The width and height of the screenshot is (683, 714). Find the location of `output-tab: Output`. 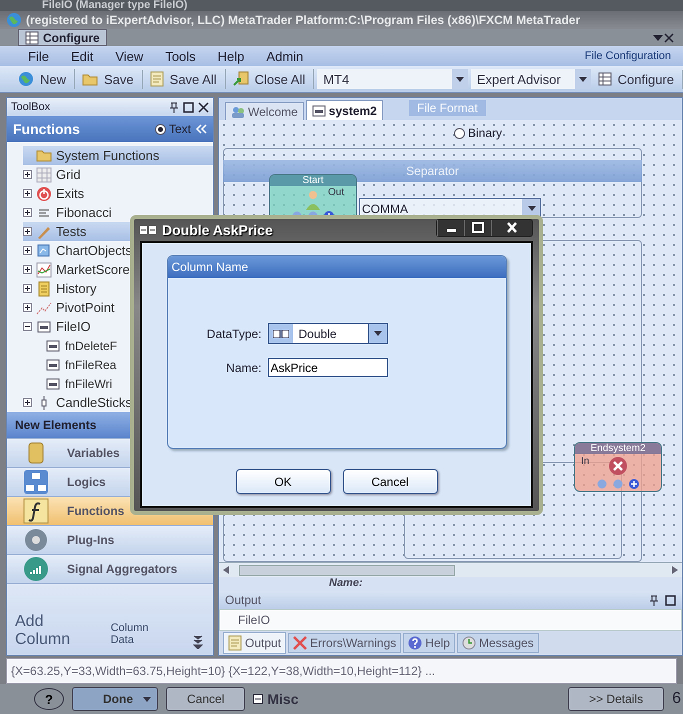

output-tab: Output is located at coordinates (254, 643).